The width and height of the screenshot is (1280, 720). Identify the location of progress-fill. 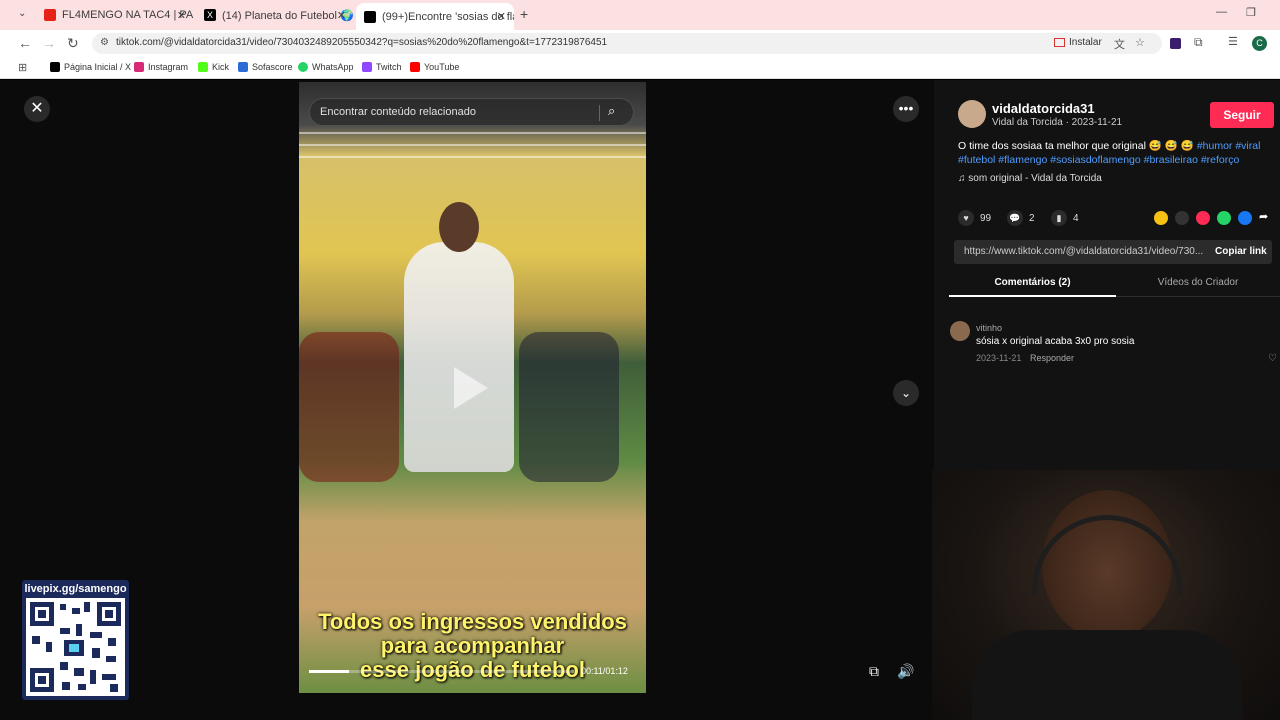
(329, 671).